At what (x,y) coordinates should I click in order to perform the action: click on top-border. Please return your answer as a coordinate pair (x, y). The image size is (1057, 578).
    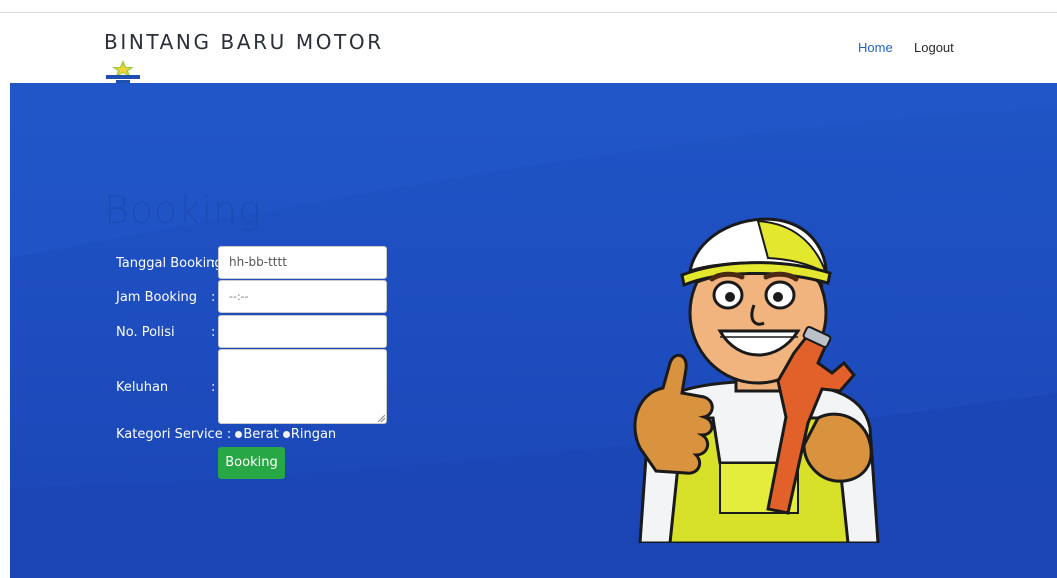
    Looking at the image, I should click on (528, 6).